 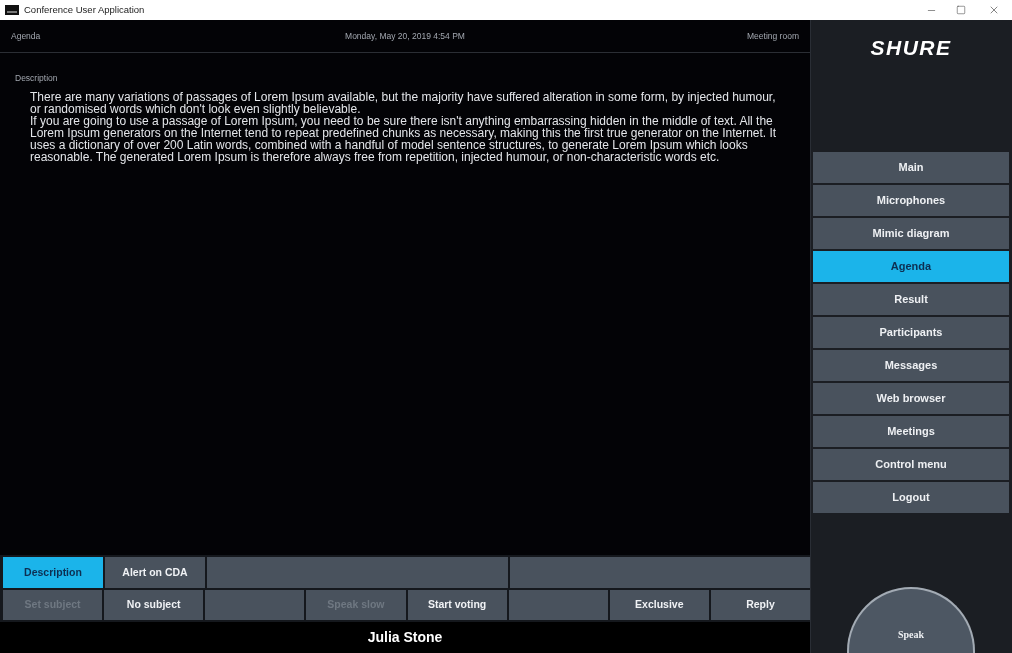 What do you see at coordinates (53, 572) in the screenshot?
I see `tab: Description` at bounding box center [53, 572].